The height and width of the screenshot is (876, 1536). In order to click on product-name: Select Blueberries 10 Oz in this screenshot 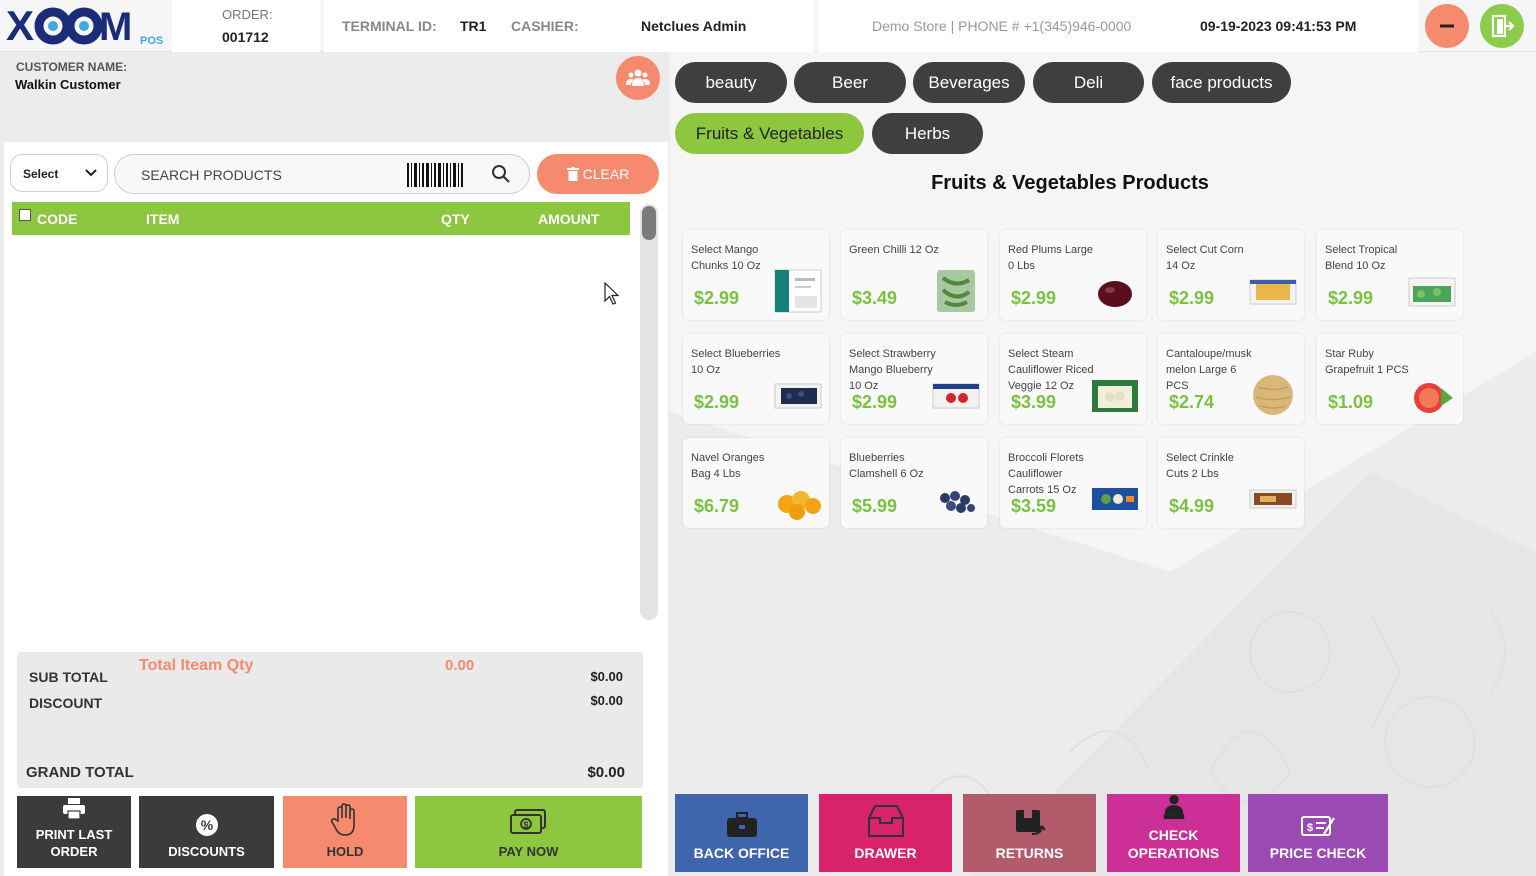, I will do `click(736, 362)`.